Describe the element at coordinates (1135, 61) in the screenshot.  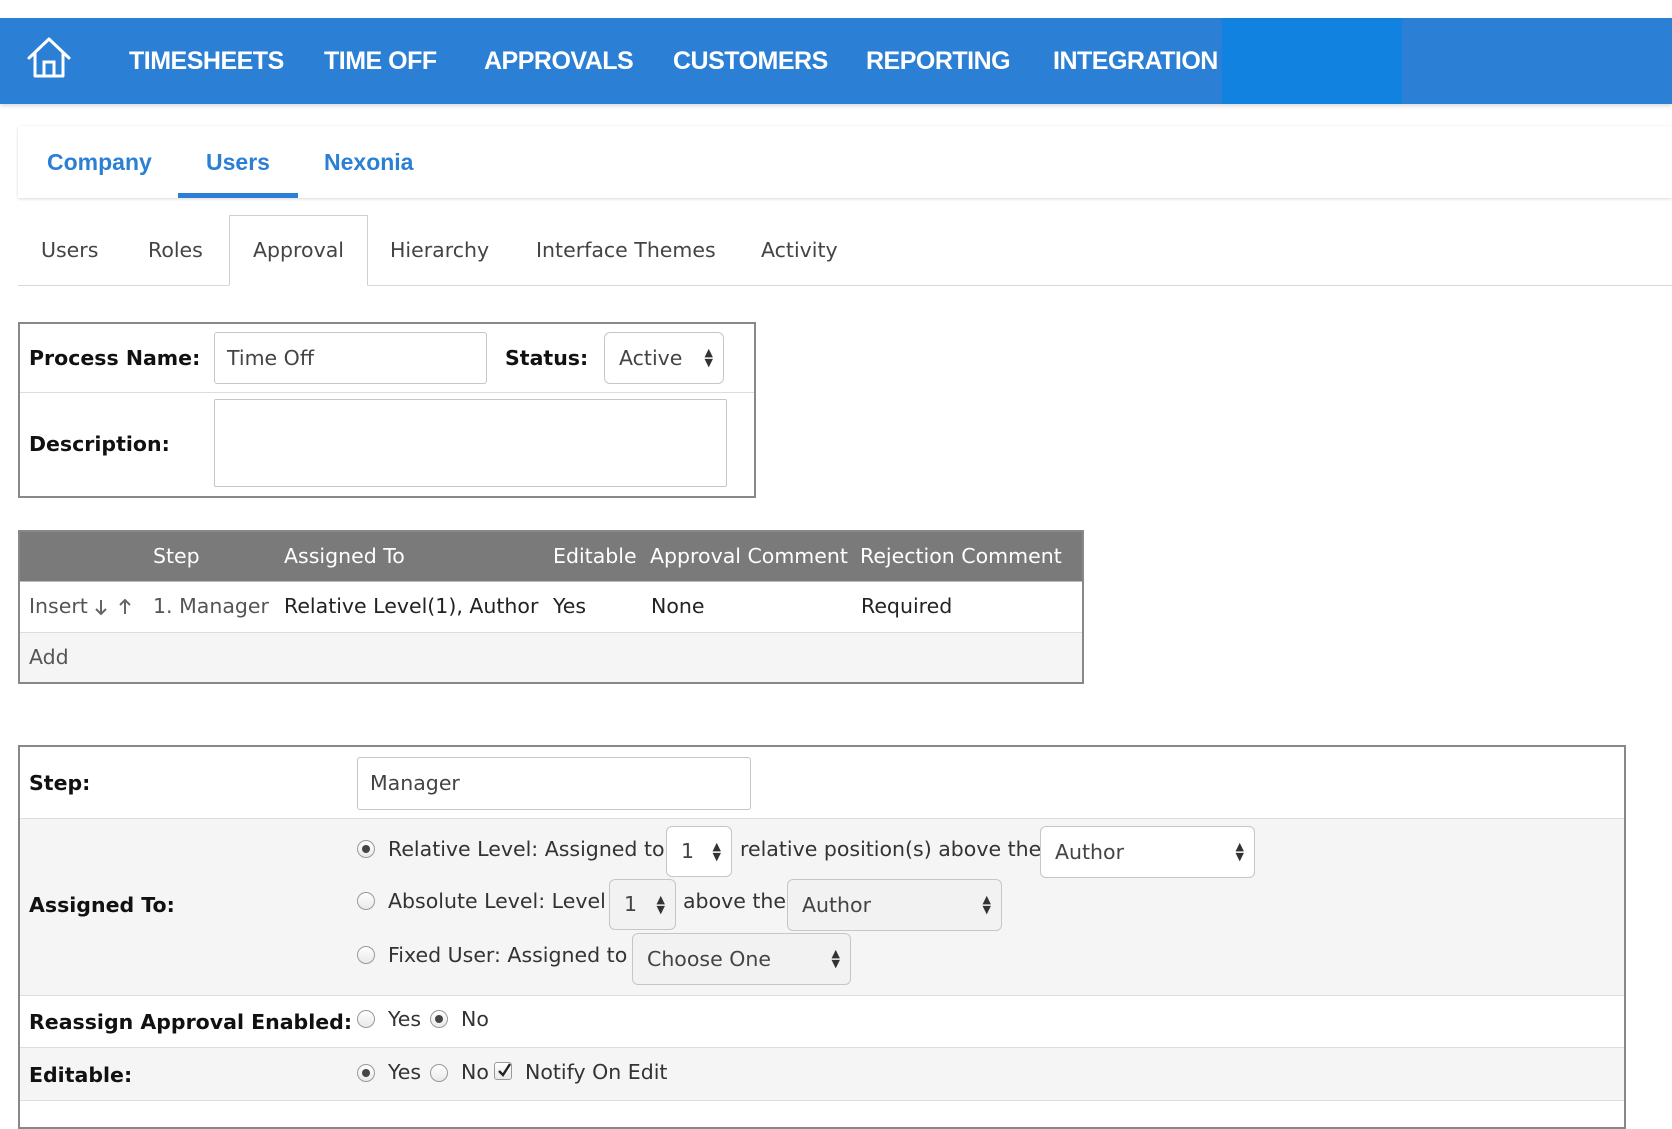
I see `nav-integration: INTEGRATION` at that location.